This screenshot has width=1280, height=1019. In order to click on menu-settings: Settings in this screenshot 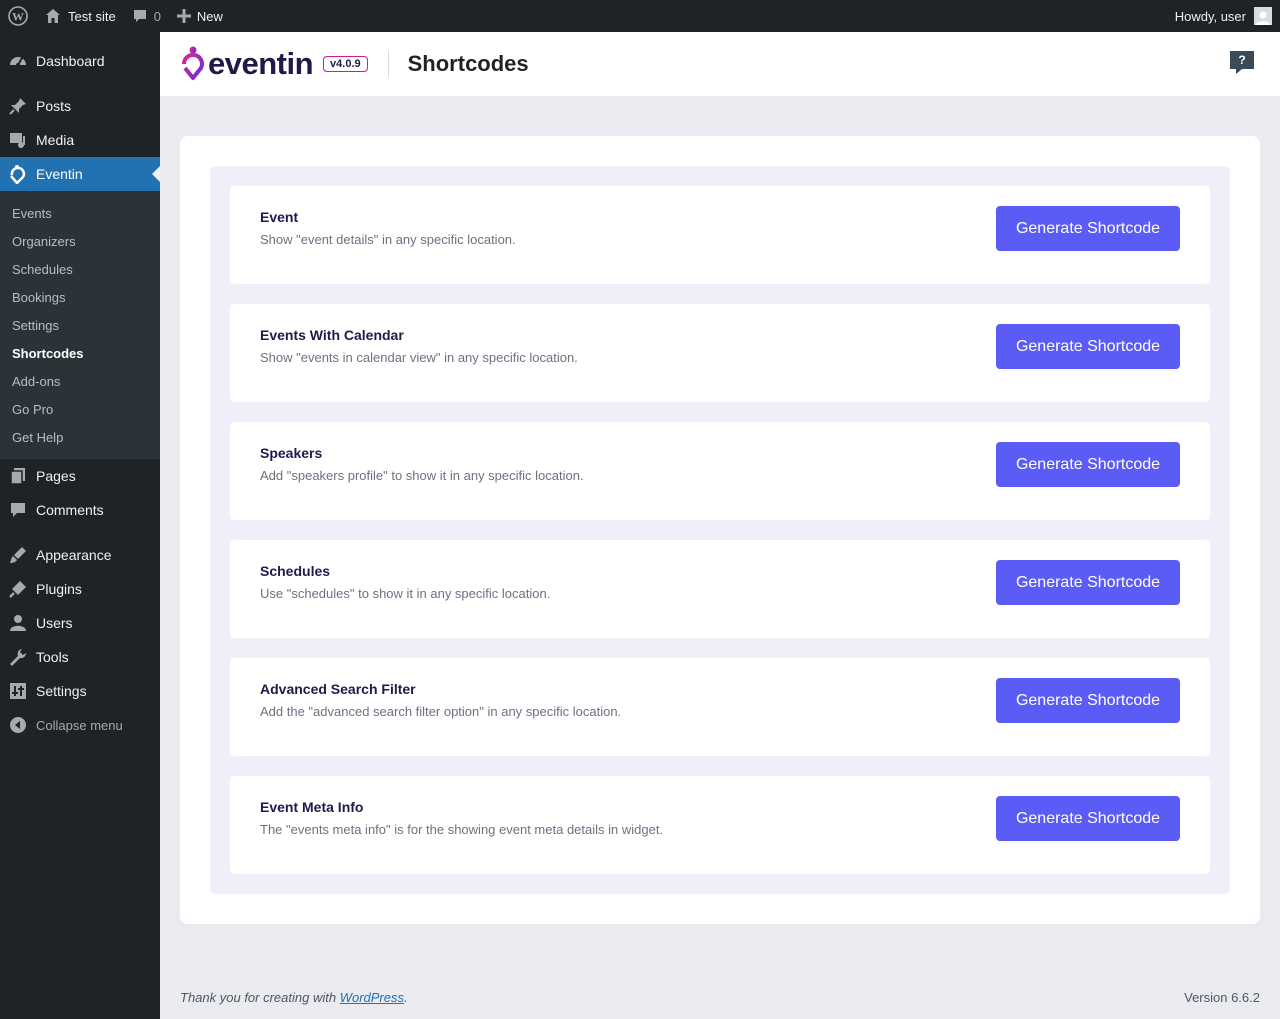, I will do `click(80, 691)`.